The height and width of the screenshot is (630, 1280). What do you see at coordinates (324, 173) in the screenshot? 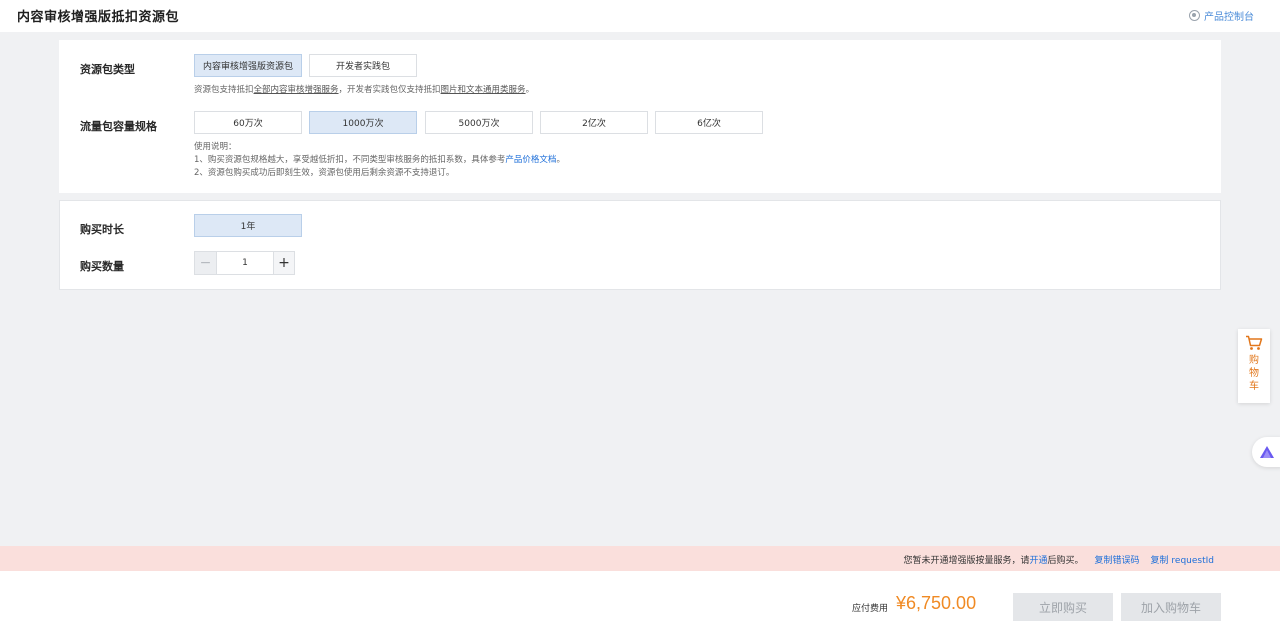
I see `usage-note-2: 2、资源包购买成功后即刻生效，资源包使用后剩余资源不支持退订。` at bounding box center [324, 173].